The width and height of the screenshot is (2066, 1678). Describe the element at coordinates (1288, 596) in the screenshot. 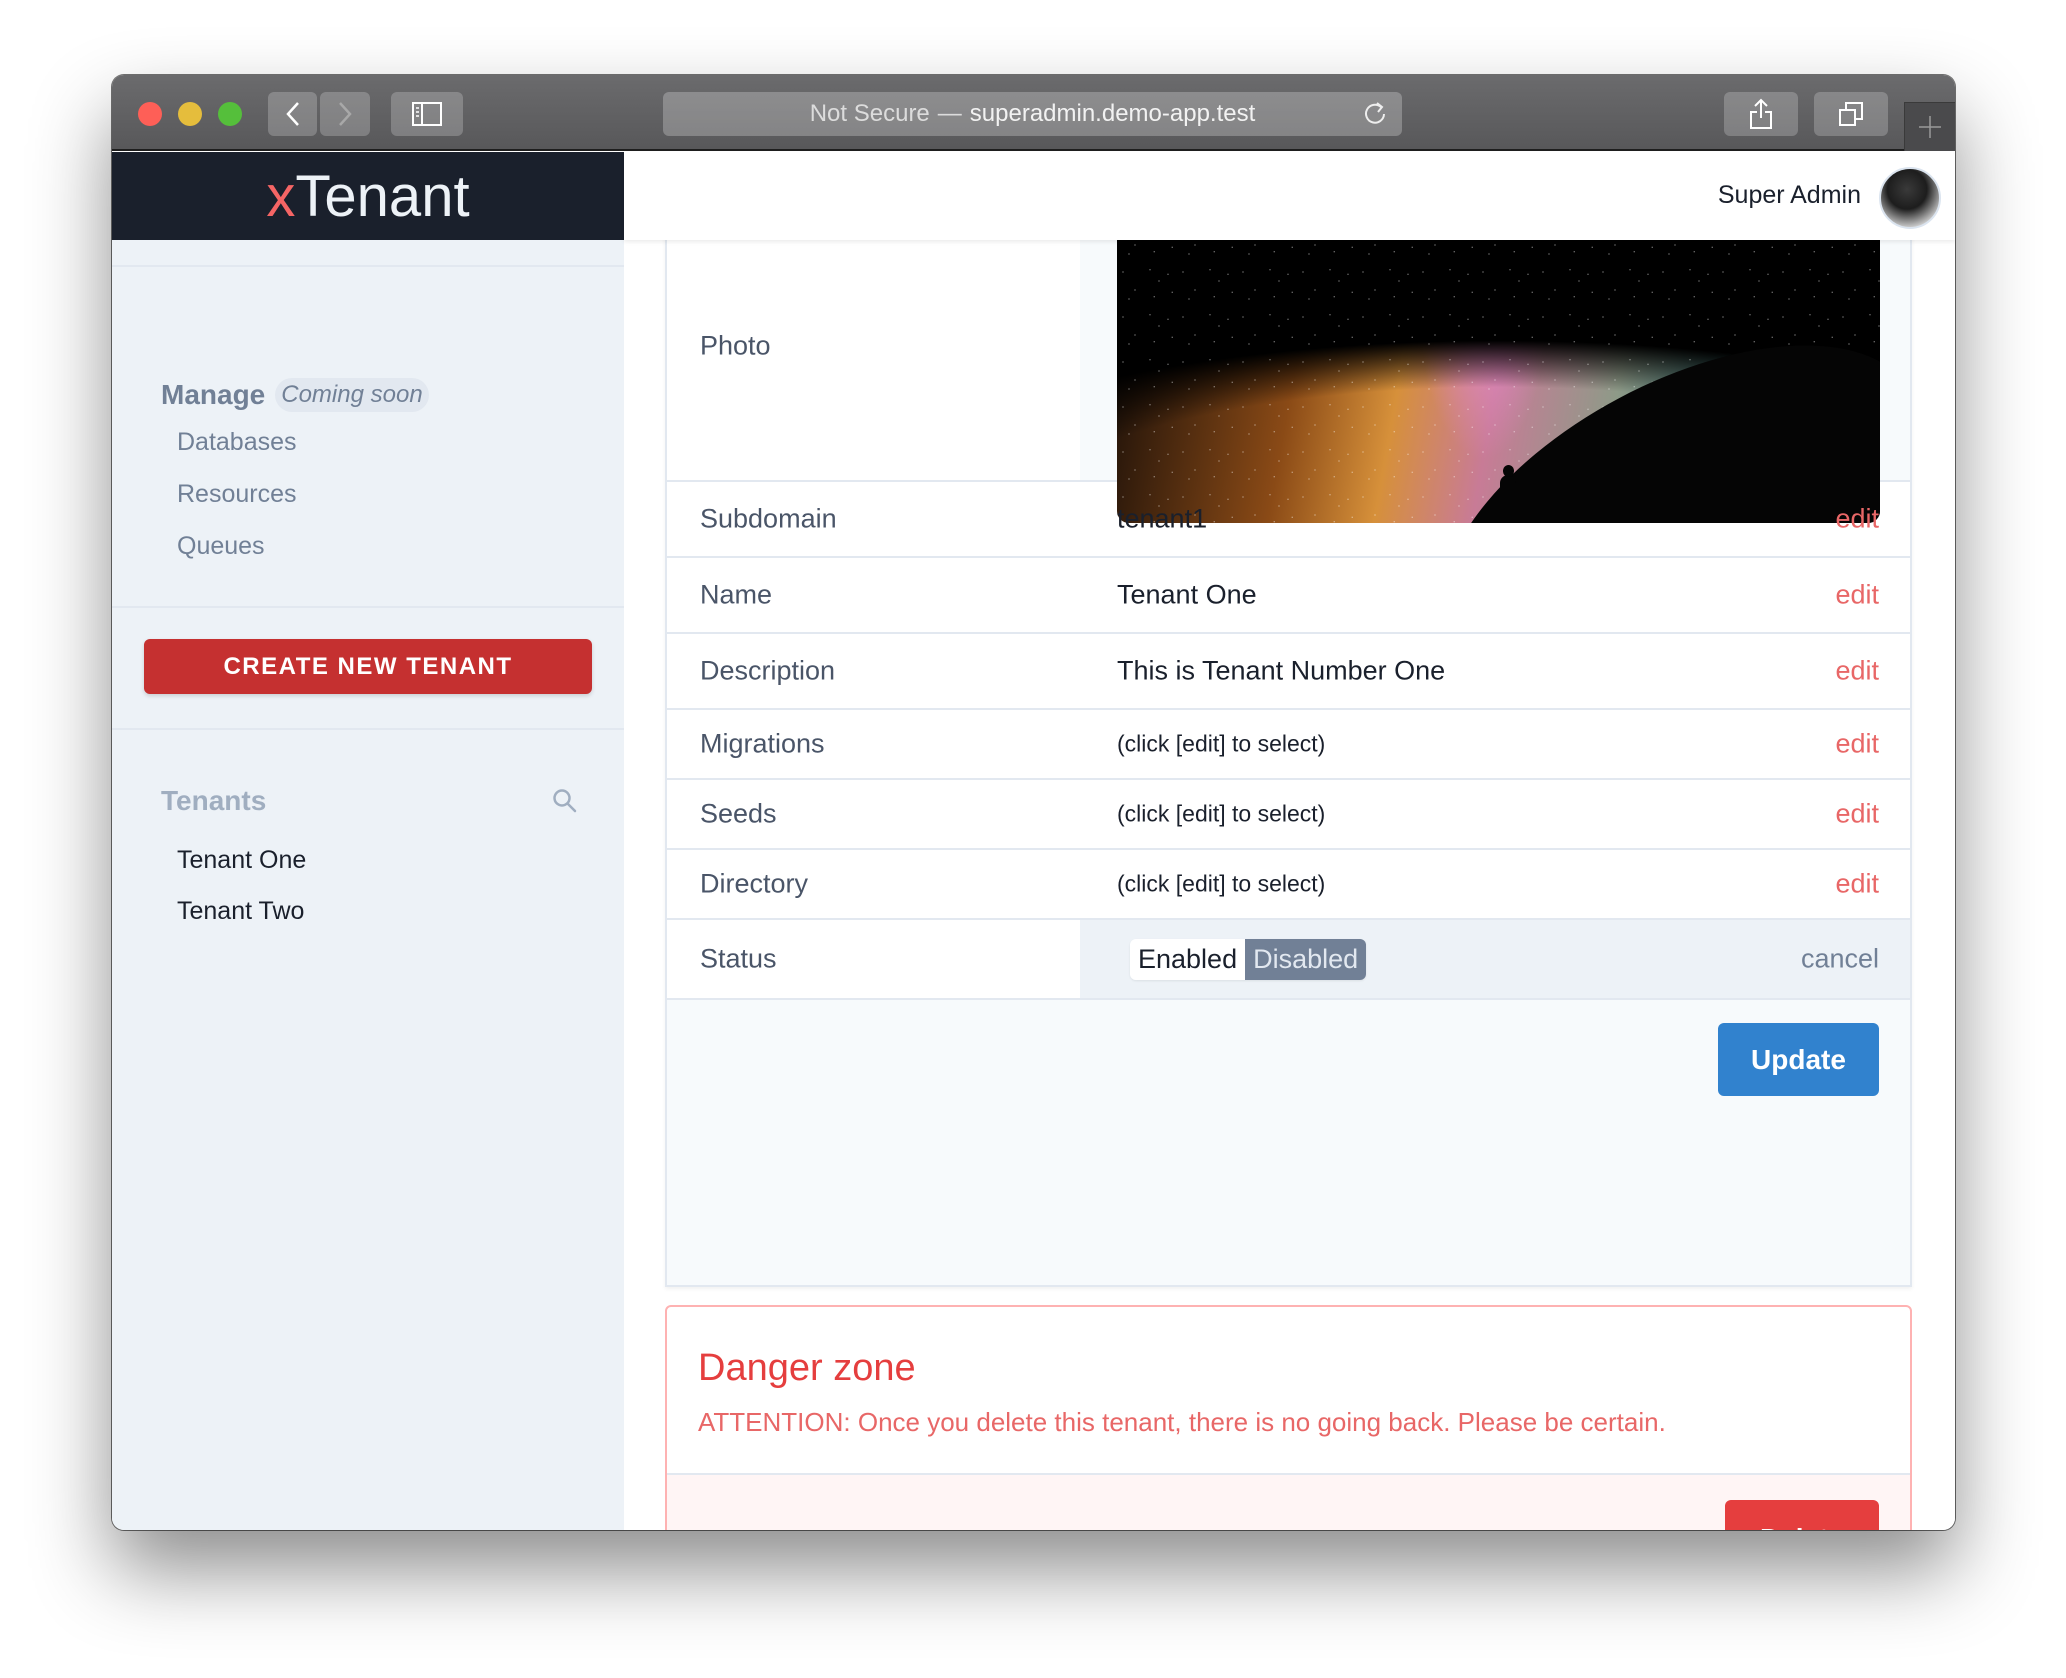

I see `detail-row-name: Name Tenant One edit` at that location.